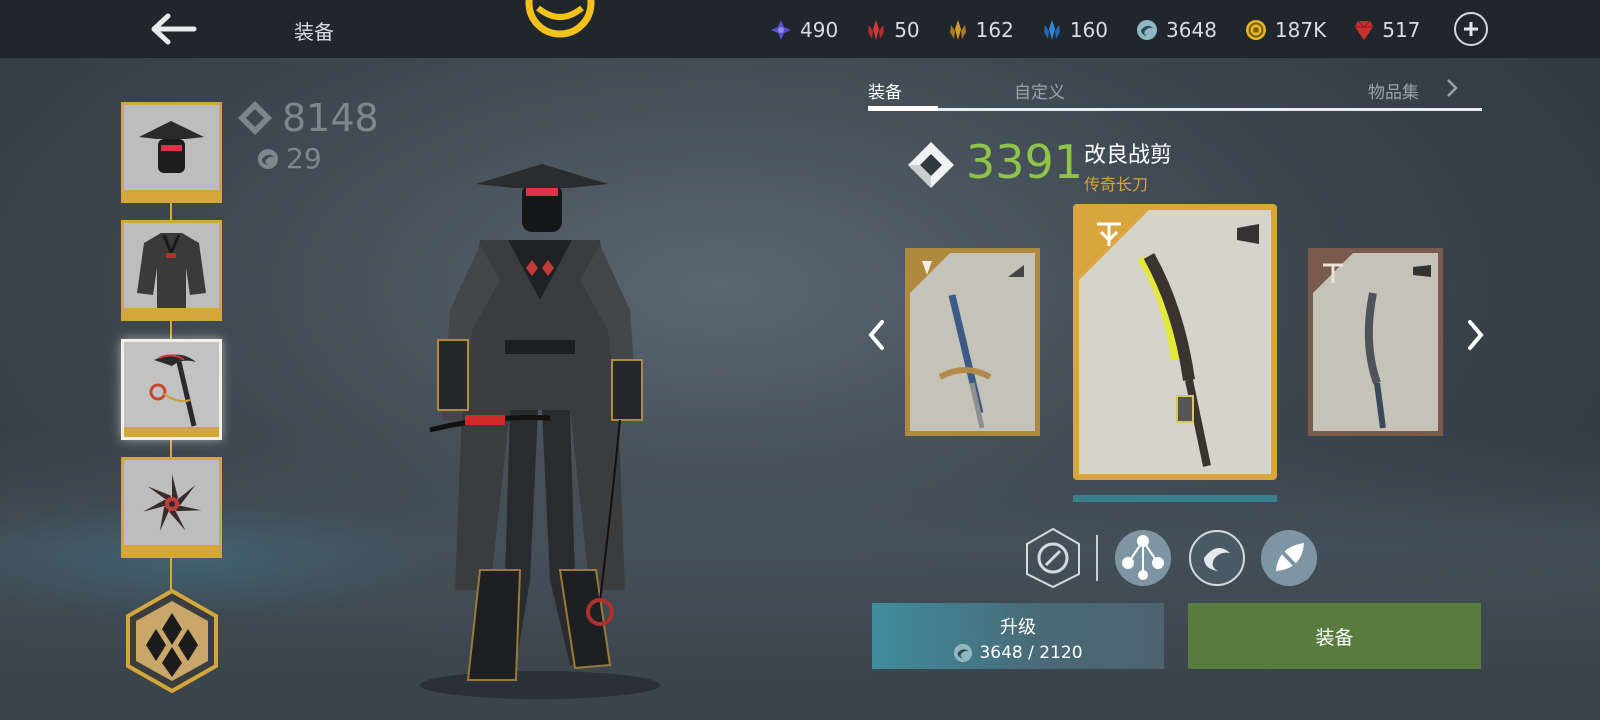 The height and width of the screenshot is (720, 1600). Describe the element at coordinates (1051, 30) in the screenshot. I see `blue-crystal-icon` at that location.